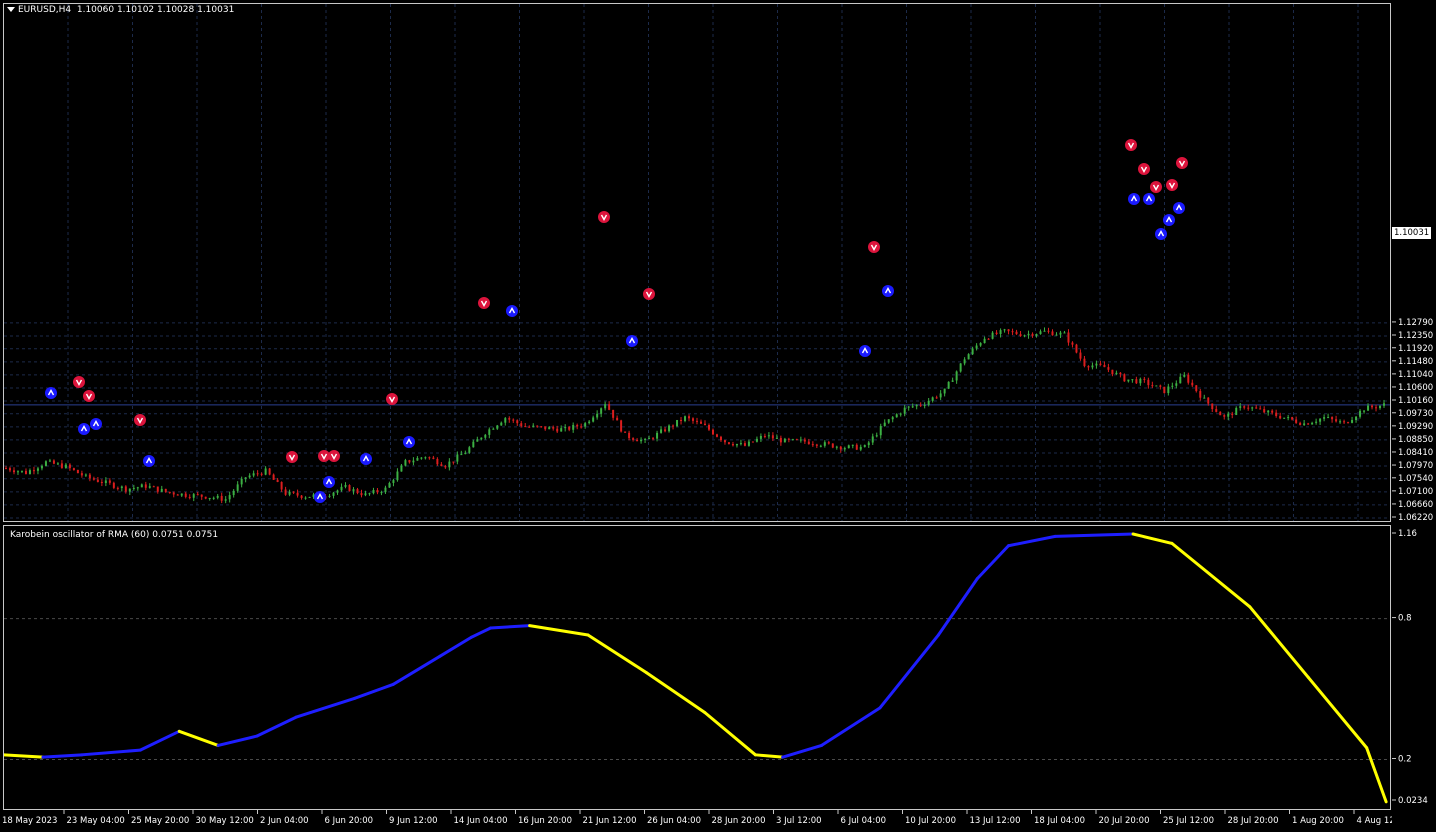  What do you see at coordinates (1161, 234) in the screenshot?
I see `buy-signal-circle` at bounding box center [1161, 234].